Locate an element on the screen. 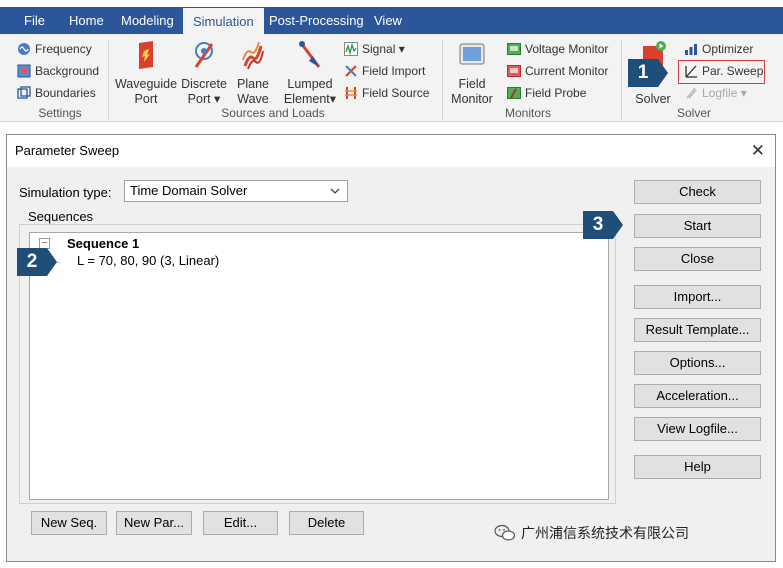 The width and height of the screenshot is (783, 568). signal-button: Signal ▾ is located at coordinates (374, 49).